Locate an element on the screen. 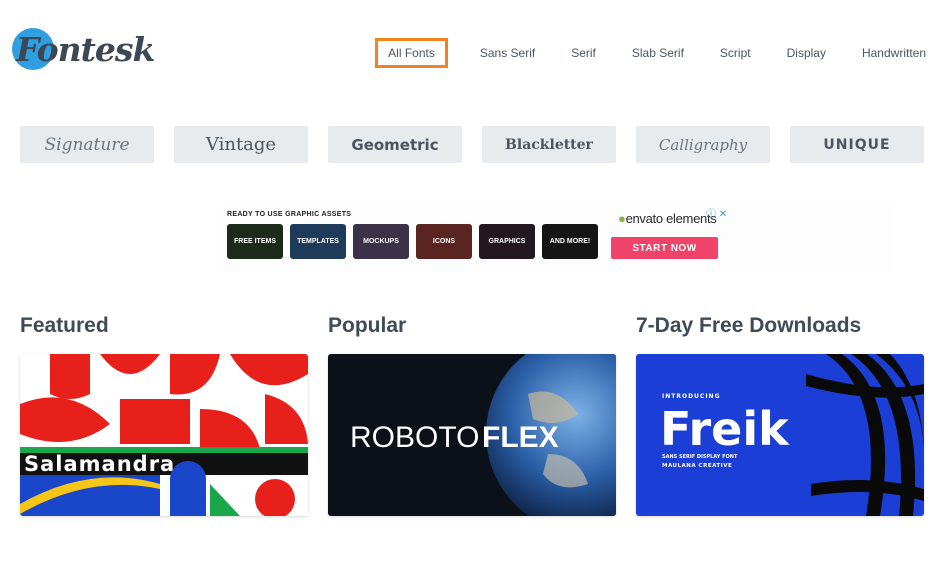 The image size is (942, 562). envato-brand-text: envato elements is located at coordinates (671, 218).